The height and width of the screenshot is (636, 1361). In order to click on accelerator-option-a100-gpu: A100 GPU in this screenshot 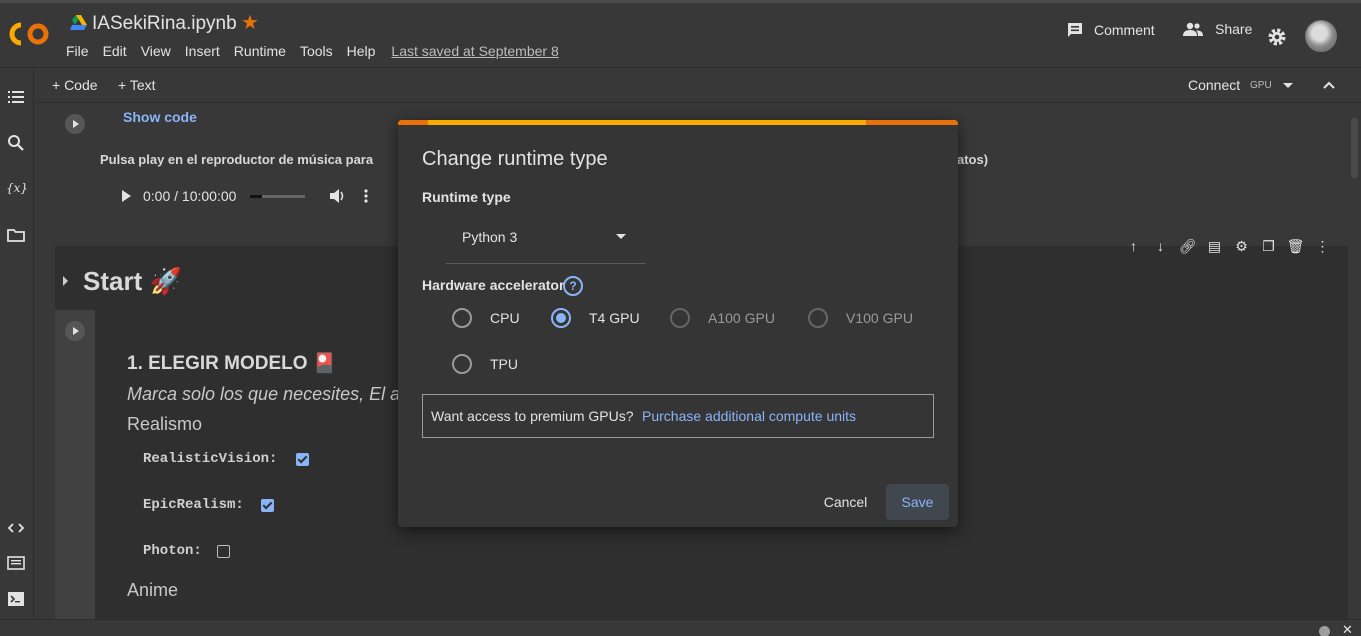, I will do `click(722, 318)`.